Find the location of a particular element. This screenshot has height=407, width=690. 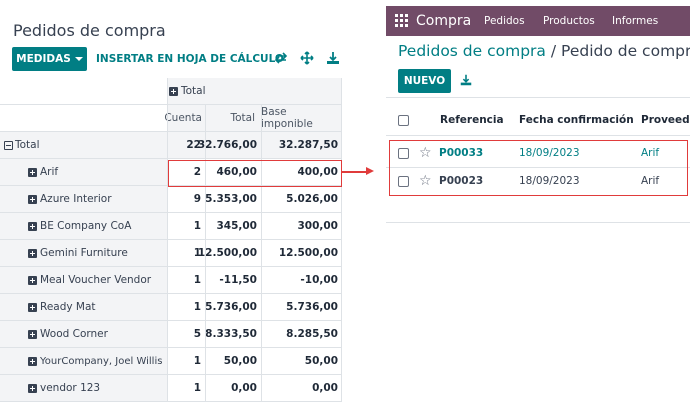

pivot-row: BE Company CoA 1 345,00 300,00 is located at coordinates (171, 226).